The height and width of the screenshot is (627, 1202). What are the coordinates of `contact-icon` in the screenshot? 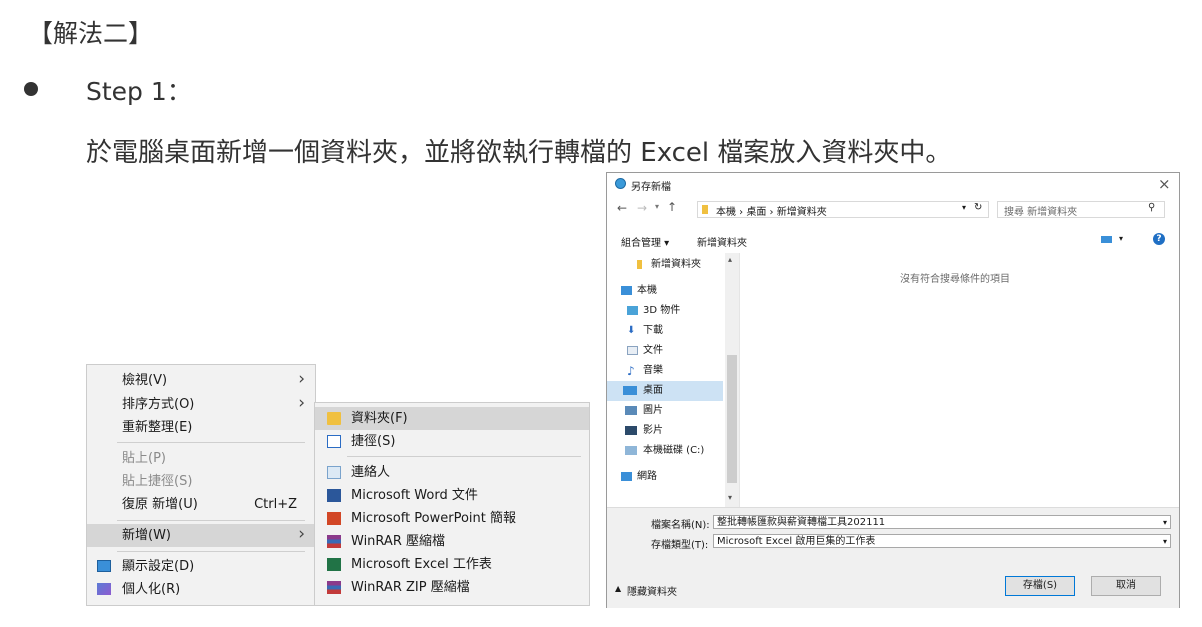 It's located at (334, 472).